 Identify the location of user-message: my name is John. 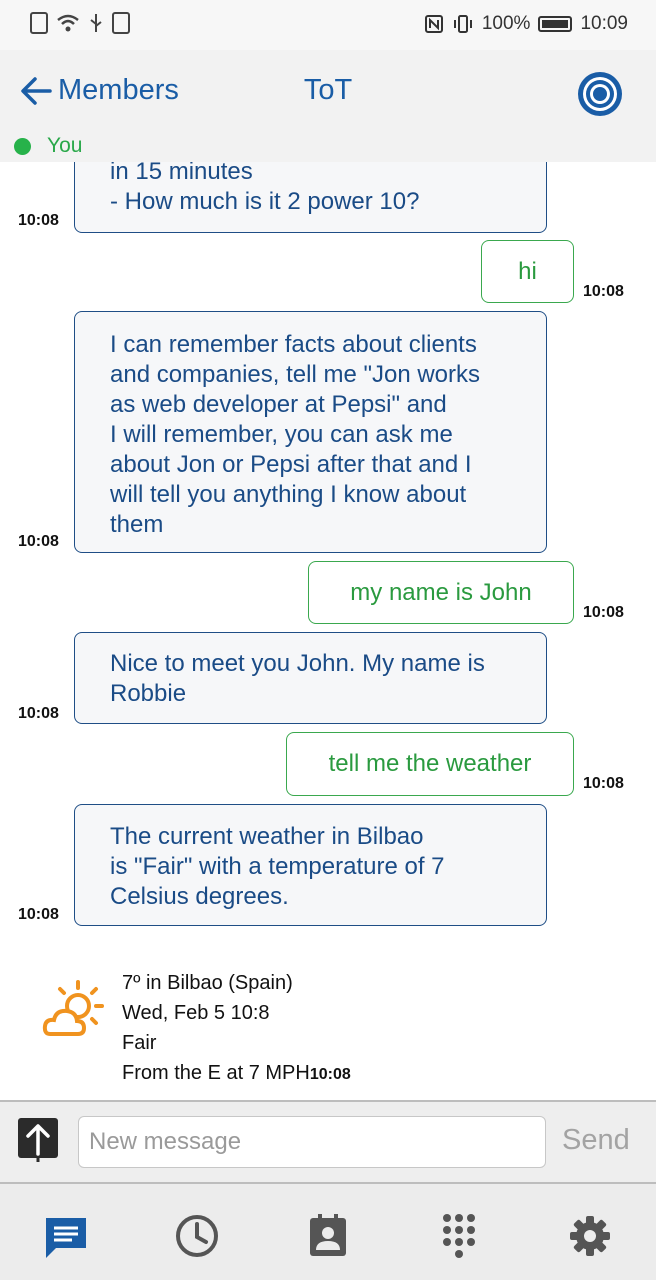
(441, 592).